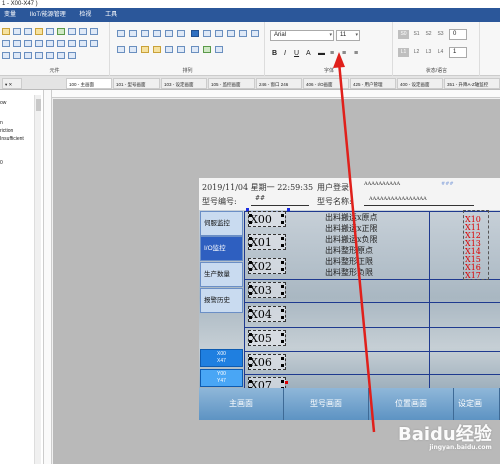  What do you see at coordinates (267, 242) in the screenshot?
I see `input-x01: X01` at bounding box center [267, 242].